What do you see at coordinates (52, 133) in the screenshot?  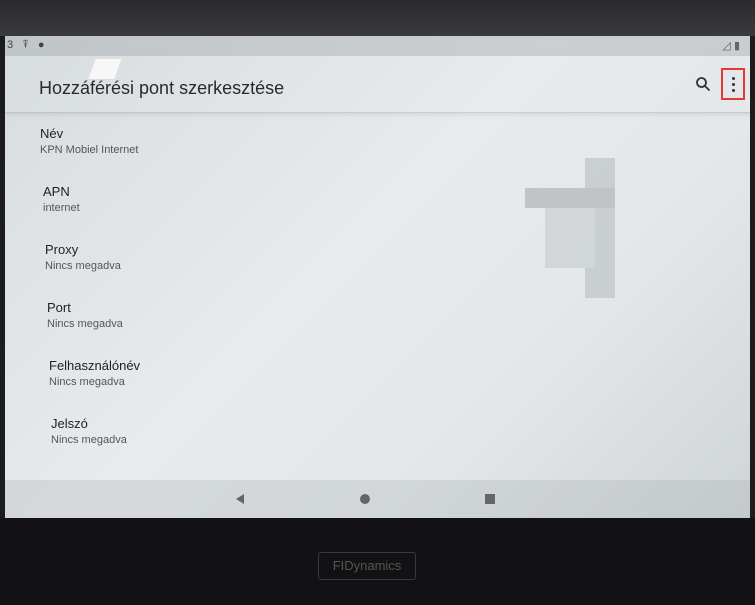 I see `pref-title: Név` at bounding box center [52, 133].